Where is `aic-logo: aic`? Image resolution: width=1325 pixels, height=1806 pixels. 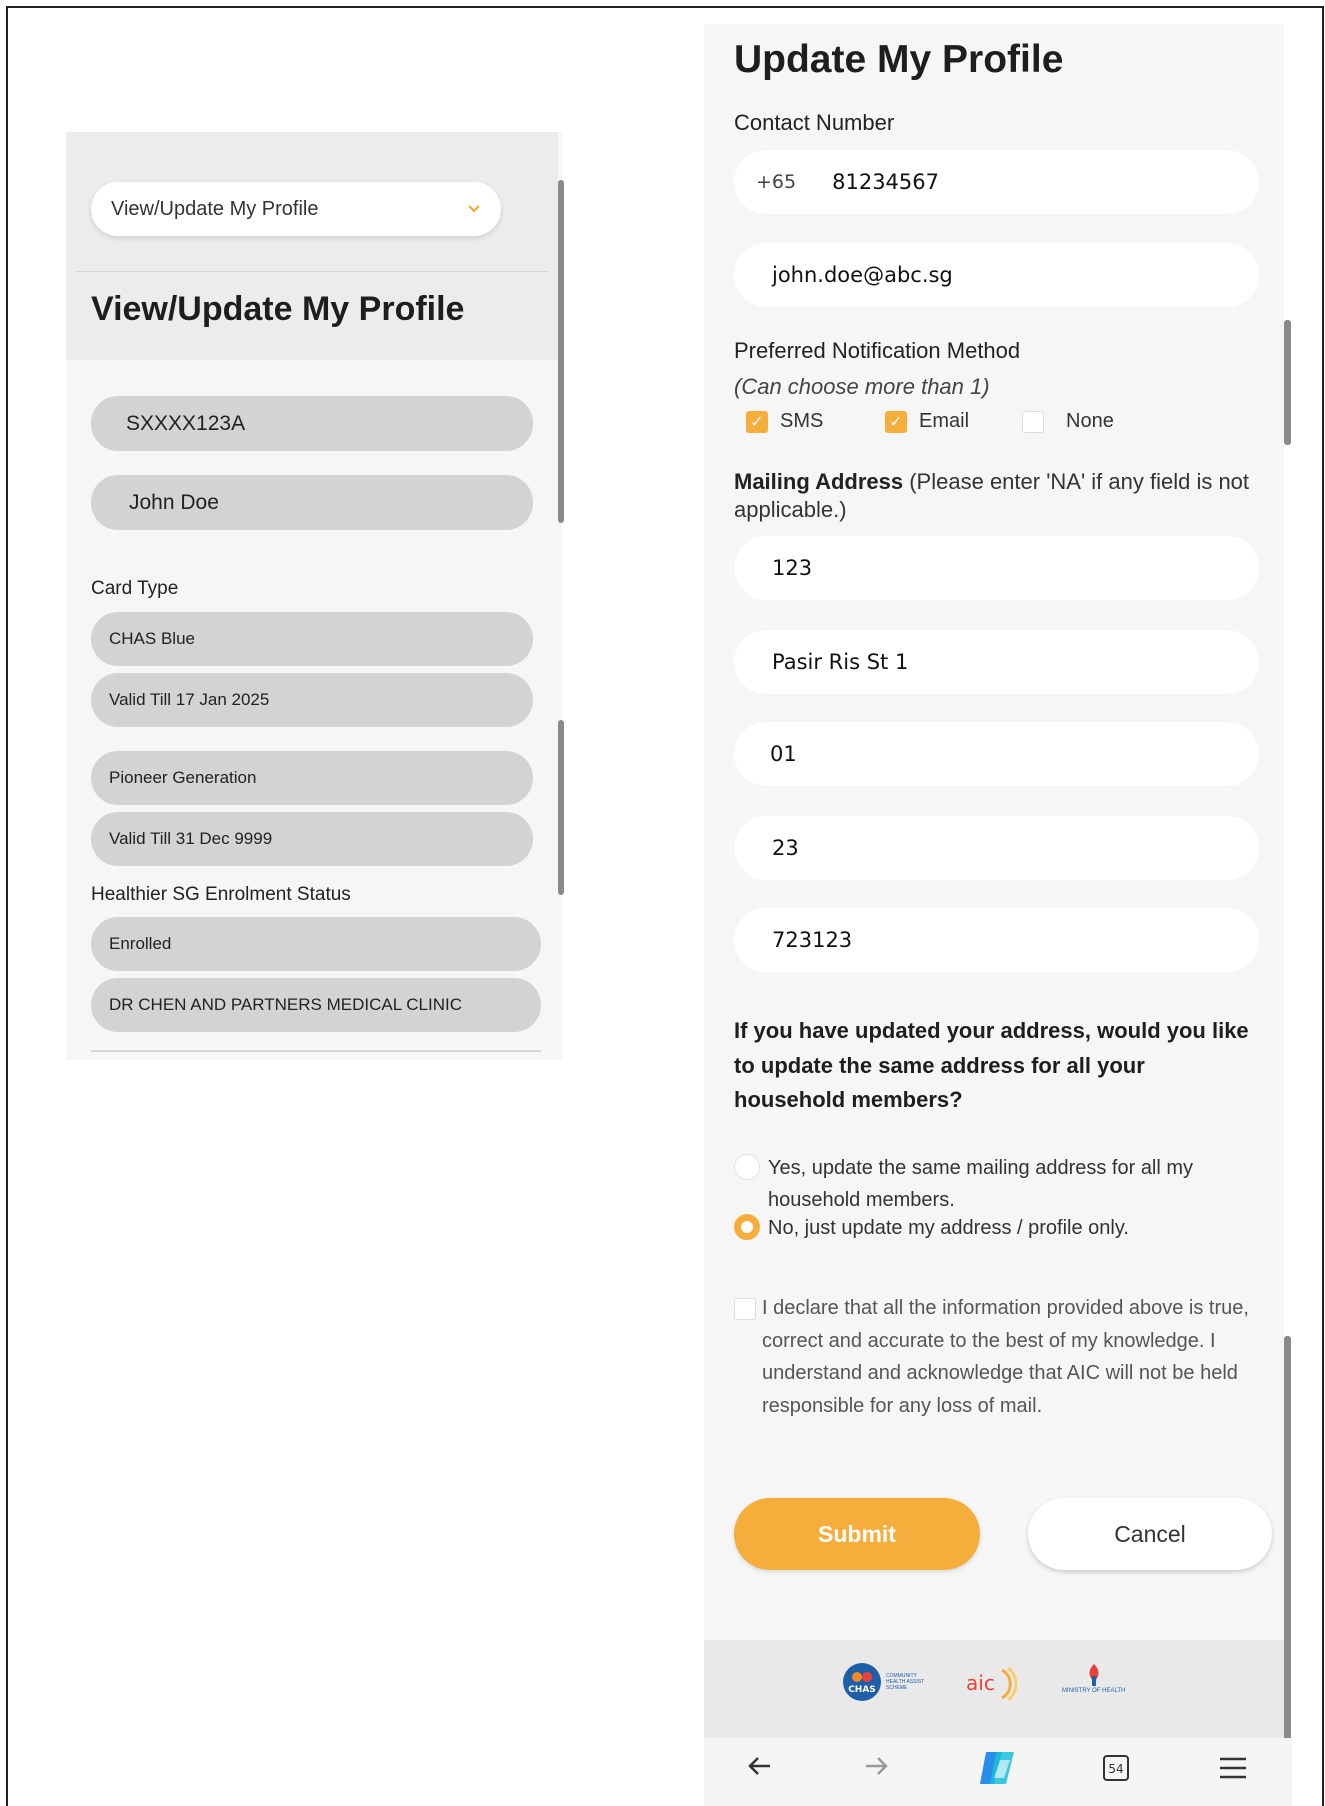
aic-logo: aic is located at coordinates (991, 1684).